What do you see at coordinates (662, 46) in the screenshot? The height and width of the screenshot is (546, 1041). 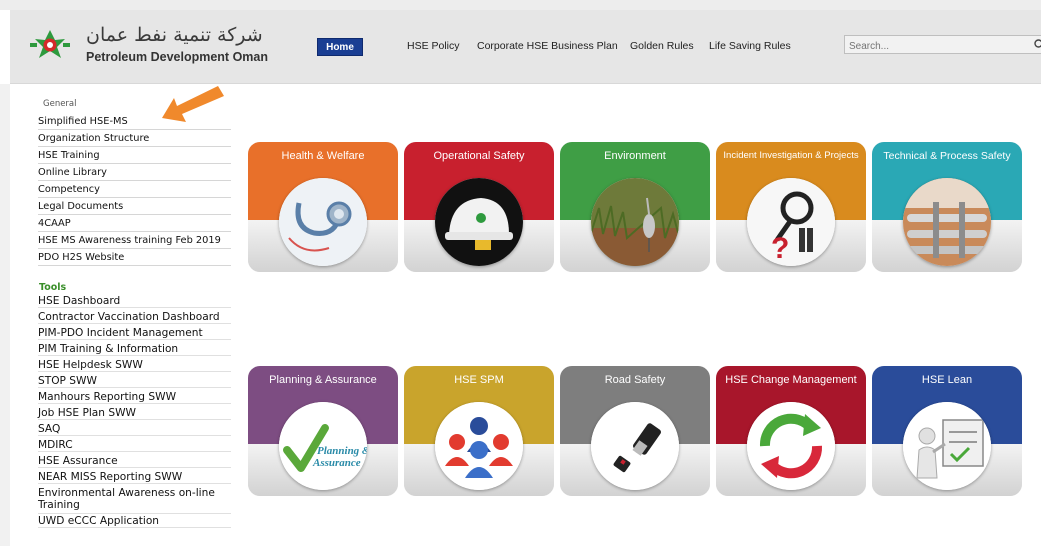 I see `nav-golden-rules: Golden Rules` at bounding box center [662, 46].